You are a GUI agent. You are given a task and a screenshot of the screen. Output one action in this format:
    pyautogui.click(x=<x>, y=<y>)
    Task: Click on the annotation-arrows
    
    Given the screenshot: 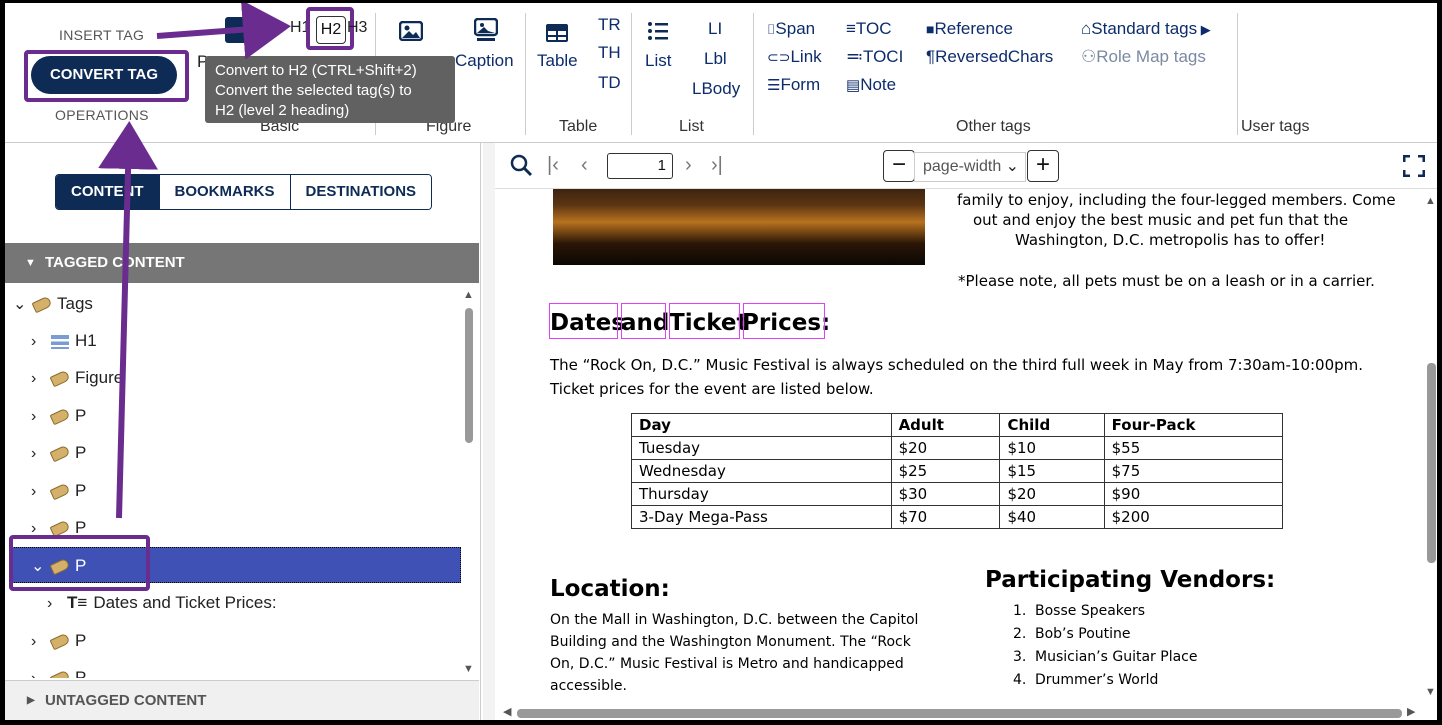 What is the action you would take?
    pyautogui.click(x=194, y=261)
    